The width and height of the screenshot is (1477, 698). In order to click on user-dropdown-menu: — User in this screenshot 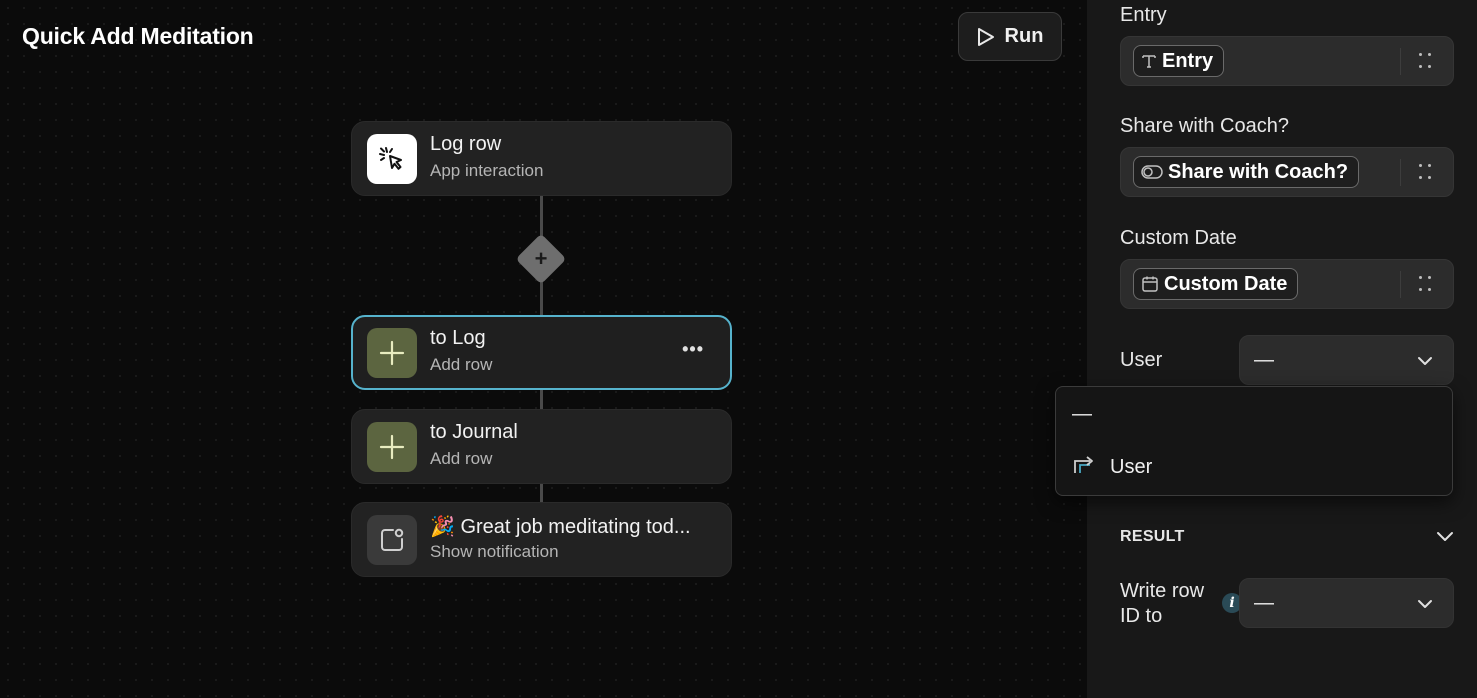, I will do `click(1254, 441)`.